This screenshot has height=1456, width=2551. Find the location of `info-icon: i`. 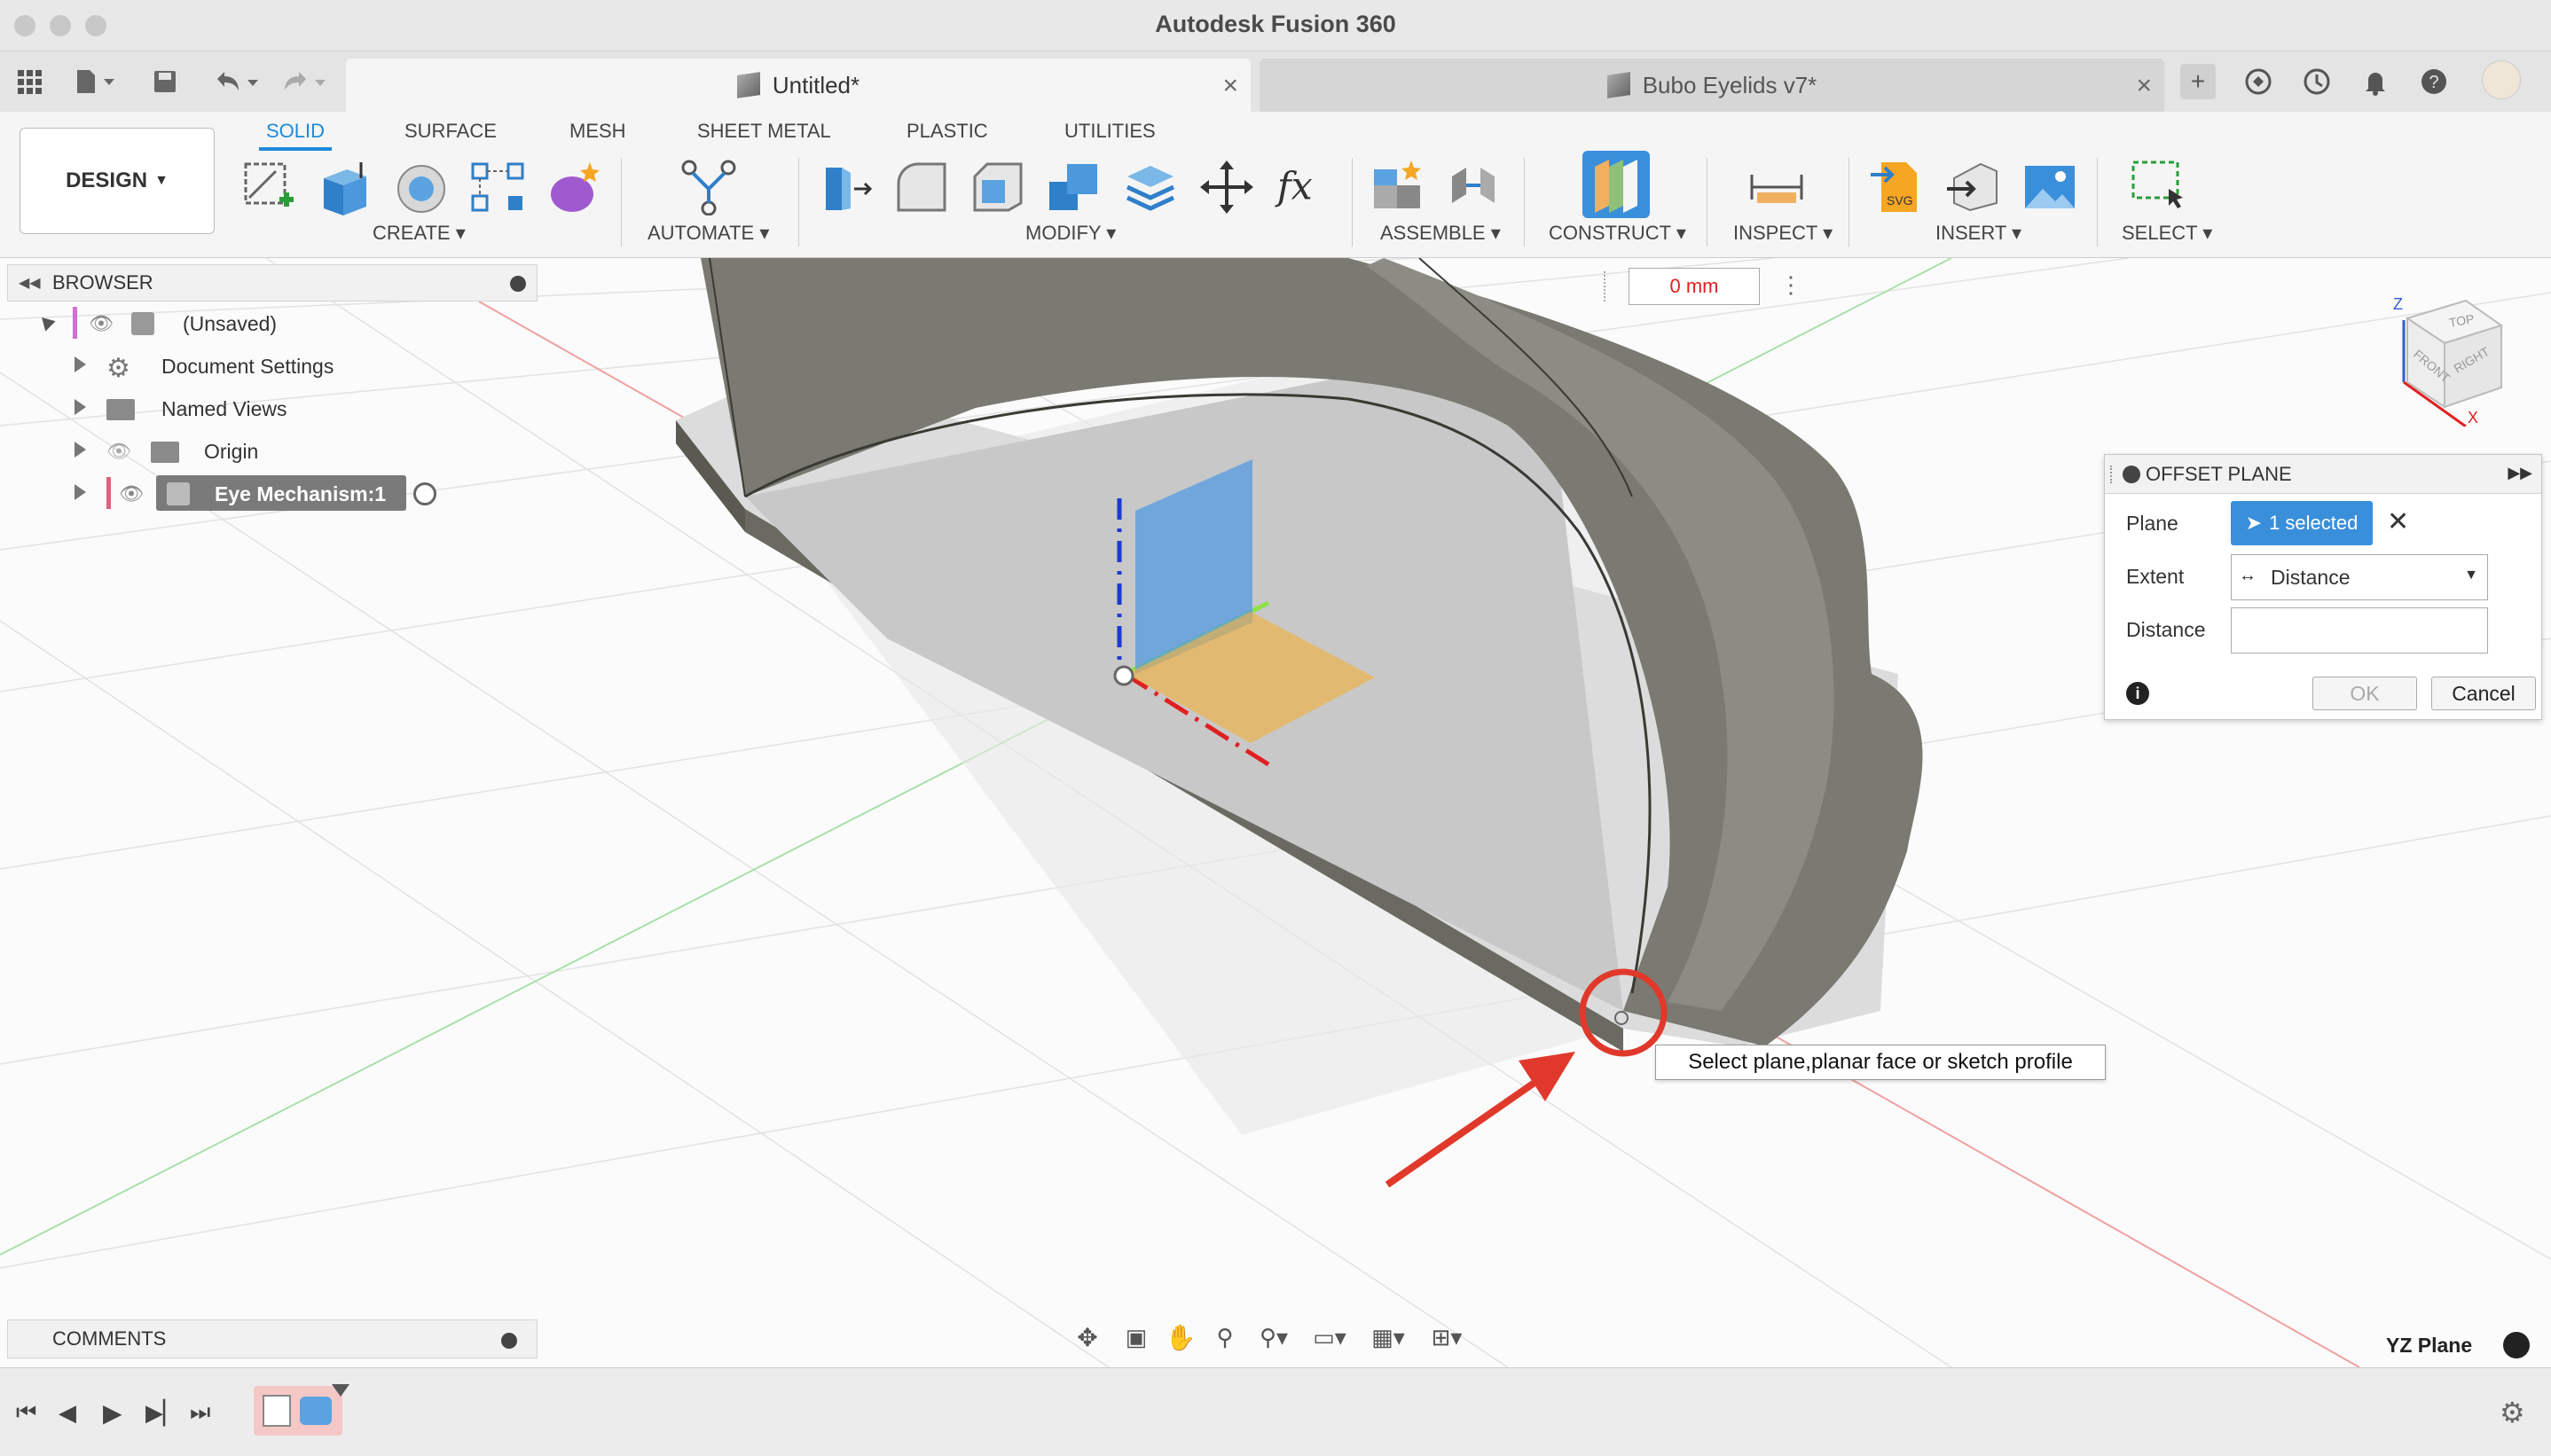

info-icon: i is located at coordinates (2137, 693).